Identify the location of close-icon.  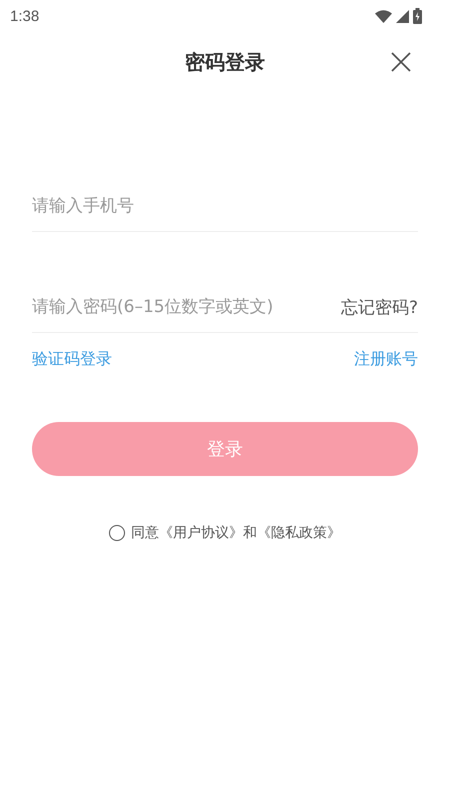
(401, 62).